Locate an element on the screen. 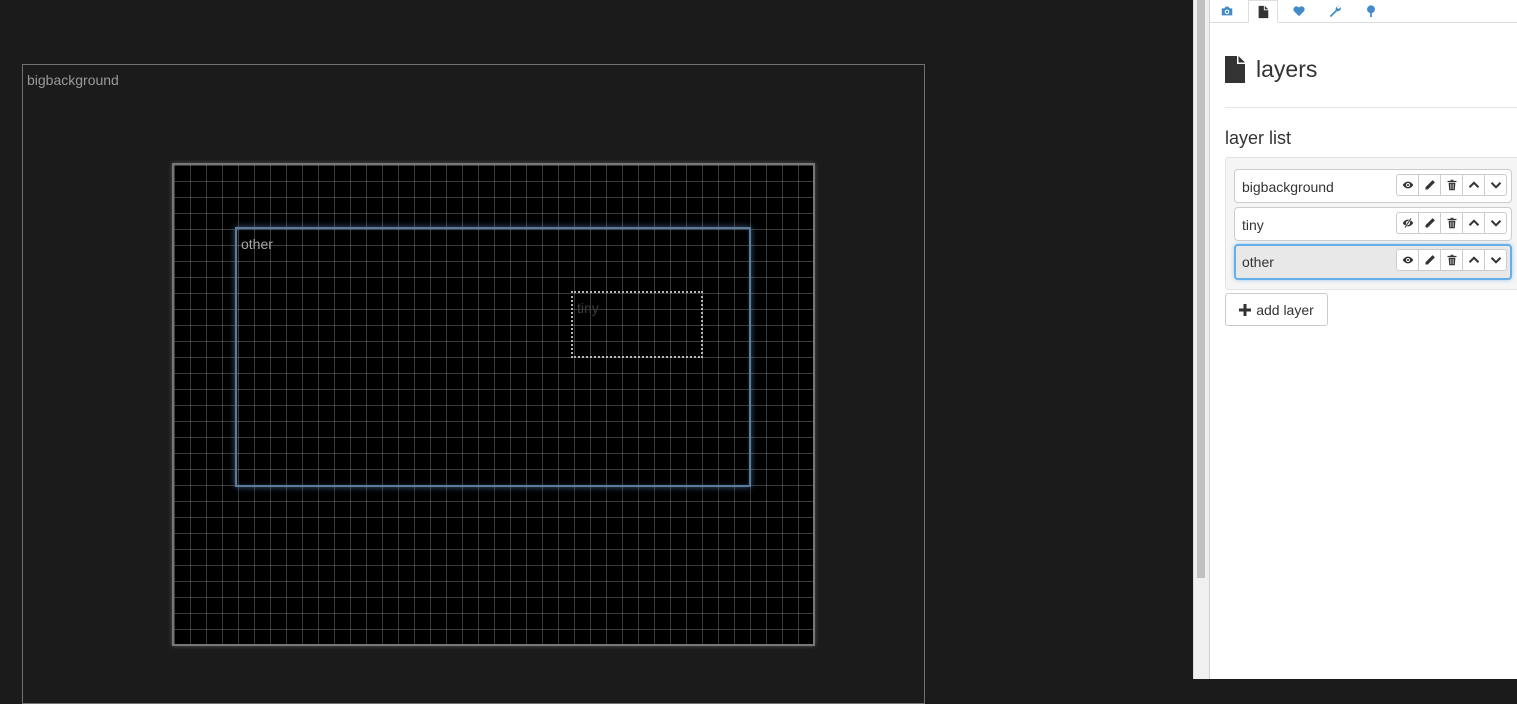 This screenshot has width=1517, height=704. layer-label-bigbackground: bigbackground is located at coordinates (73, 80).